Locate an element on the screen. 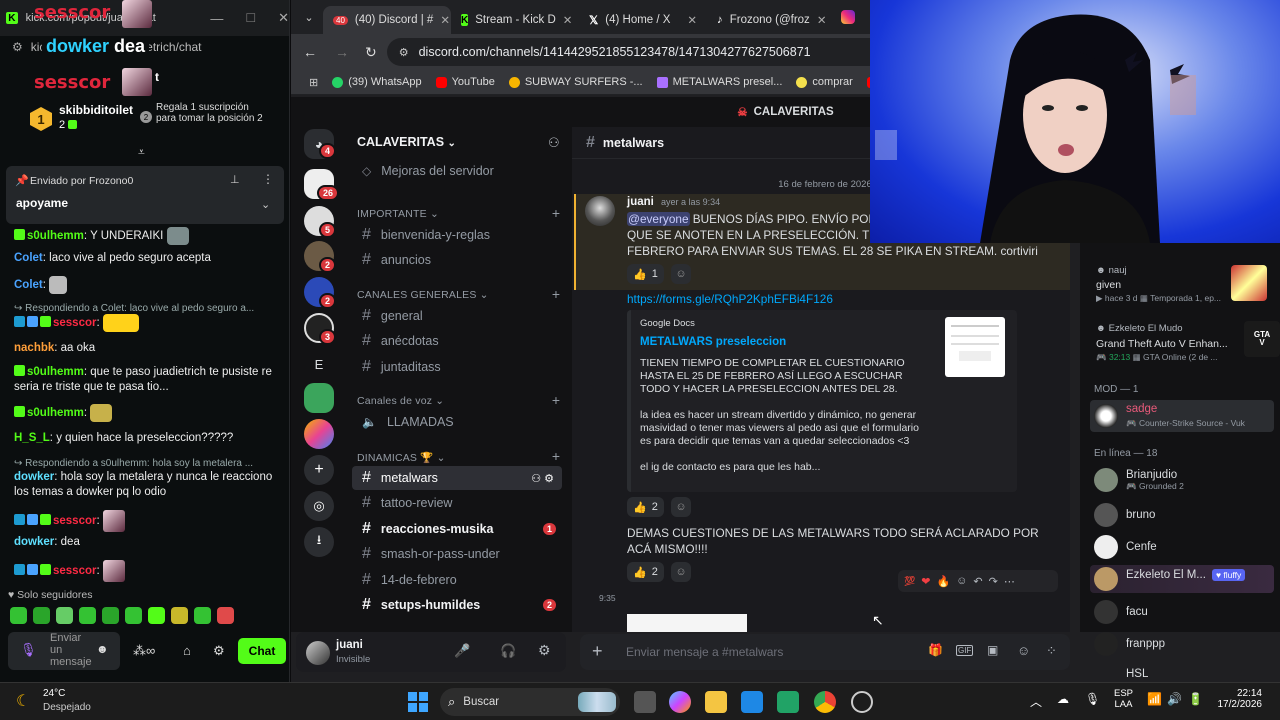 The width and height of the screenshot is (1280, 720). chevron-down-icon: ⌄ is located at coordinates (265, 204).